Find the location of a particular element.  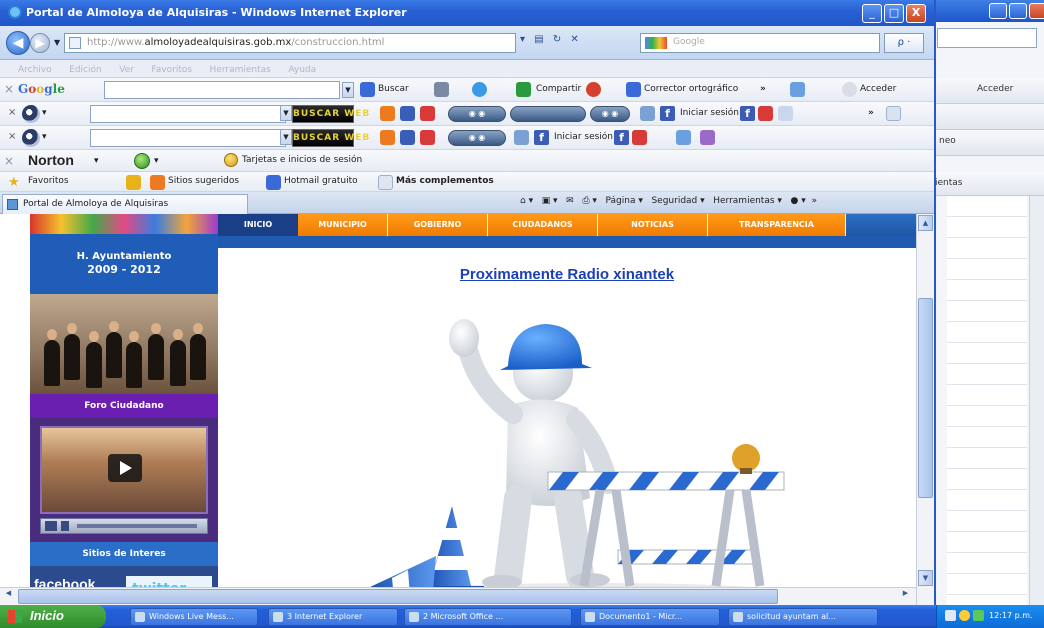

menu-herramientas: Herramientas is located at coordinates (240, 70).